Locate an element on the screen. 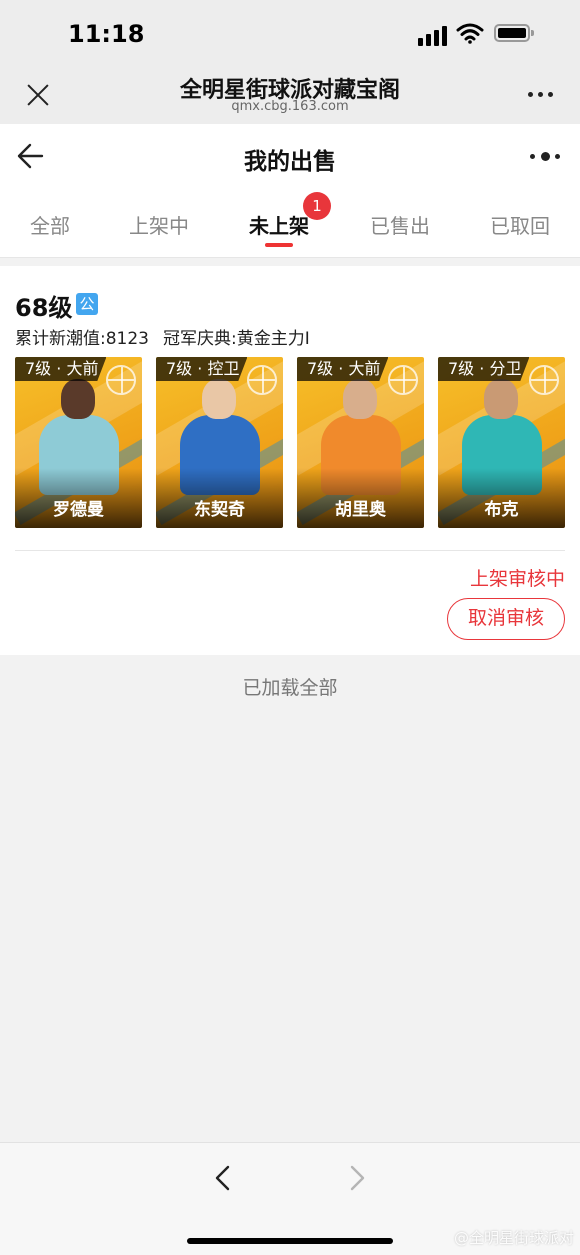 The height and width of the screenshot is (1255, 580). page-title: 我的出售 is located at coordinates (290, 162).